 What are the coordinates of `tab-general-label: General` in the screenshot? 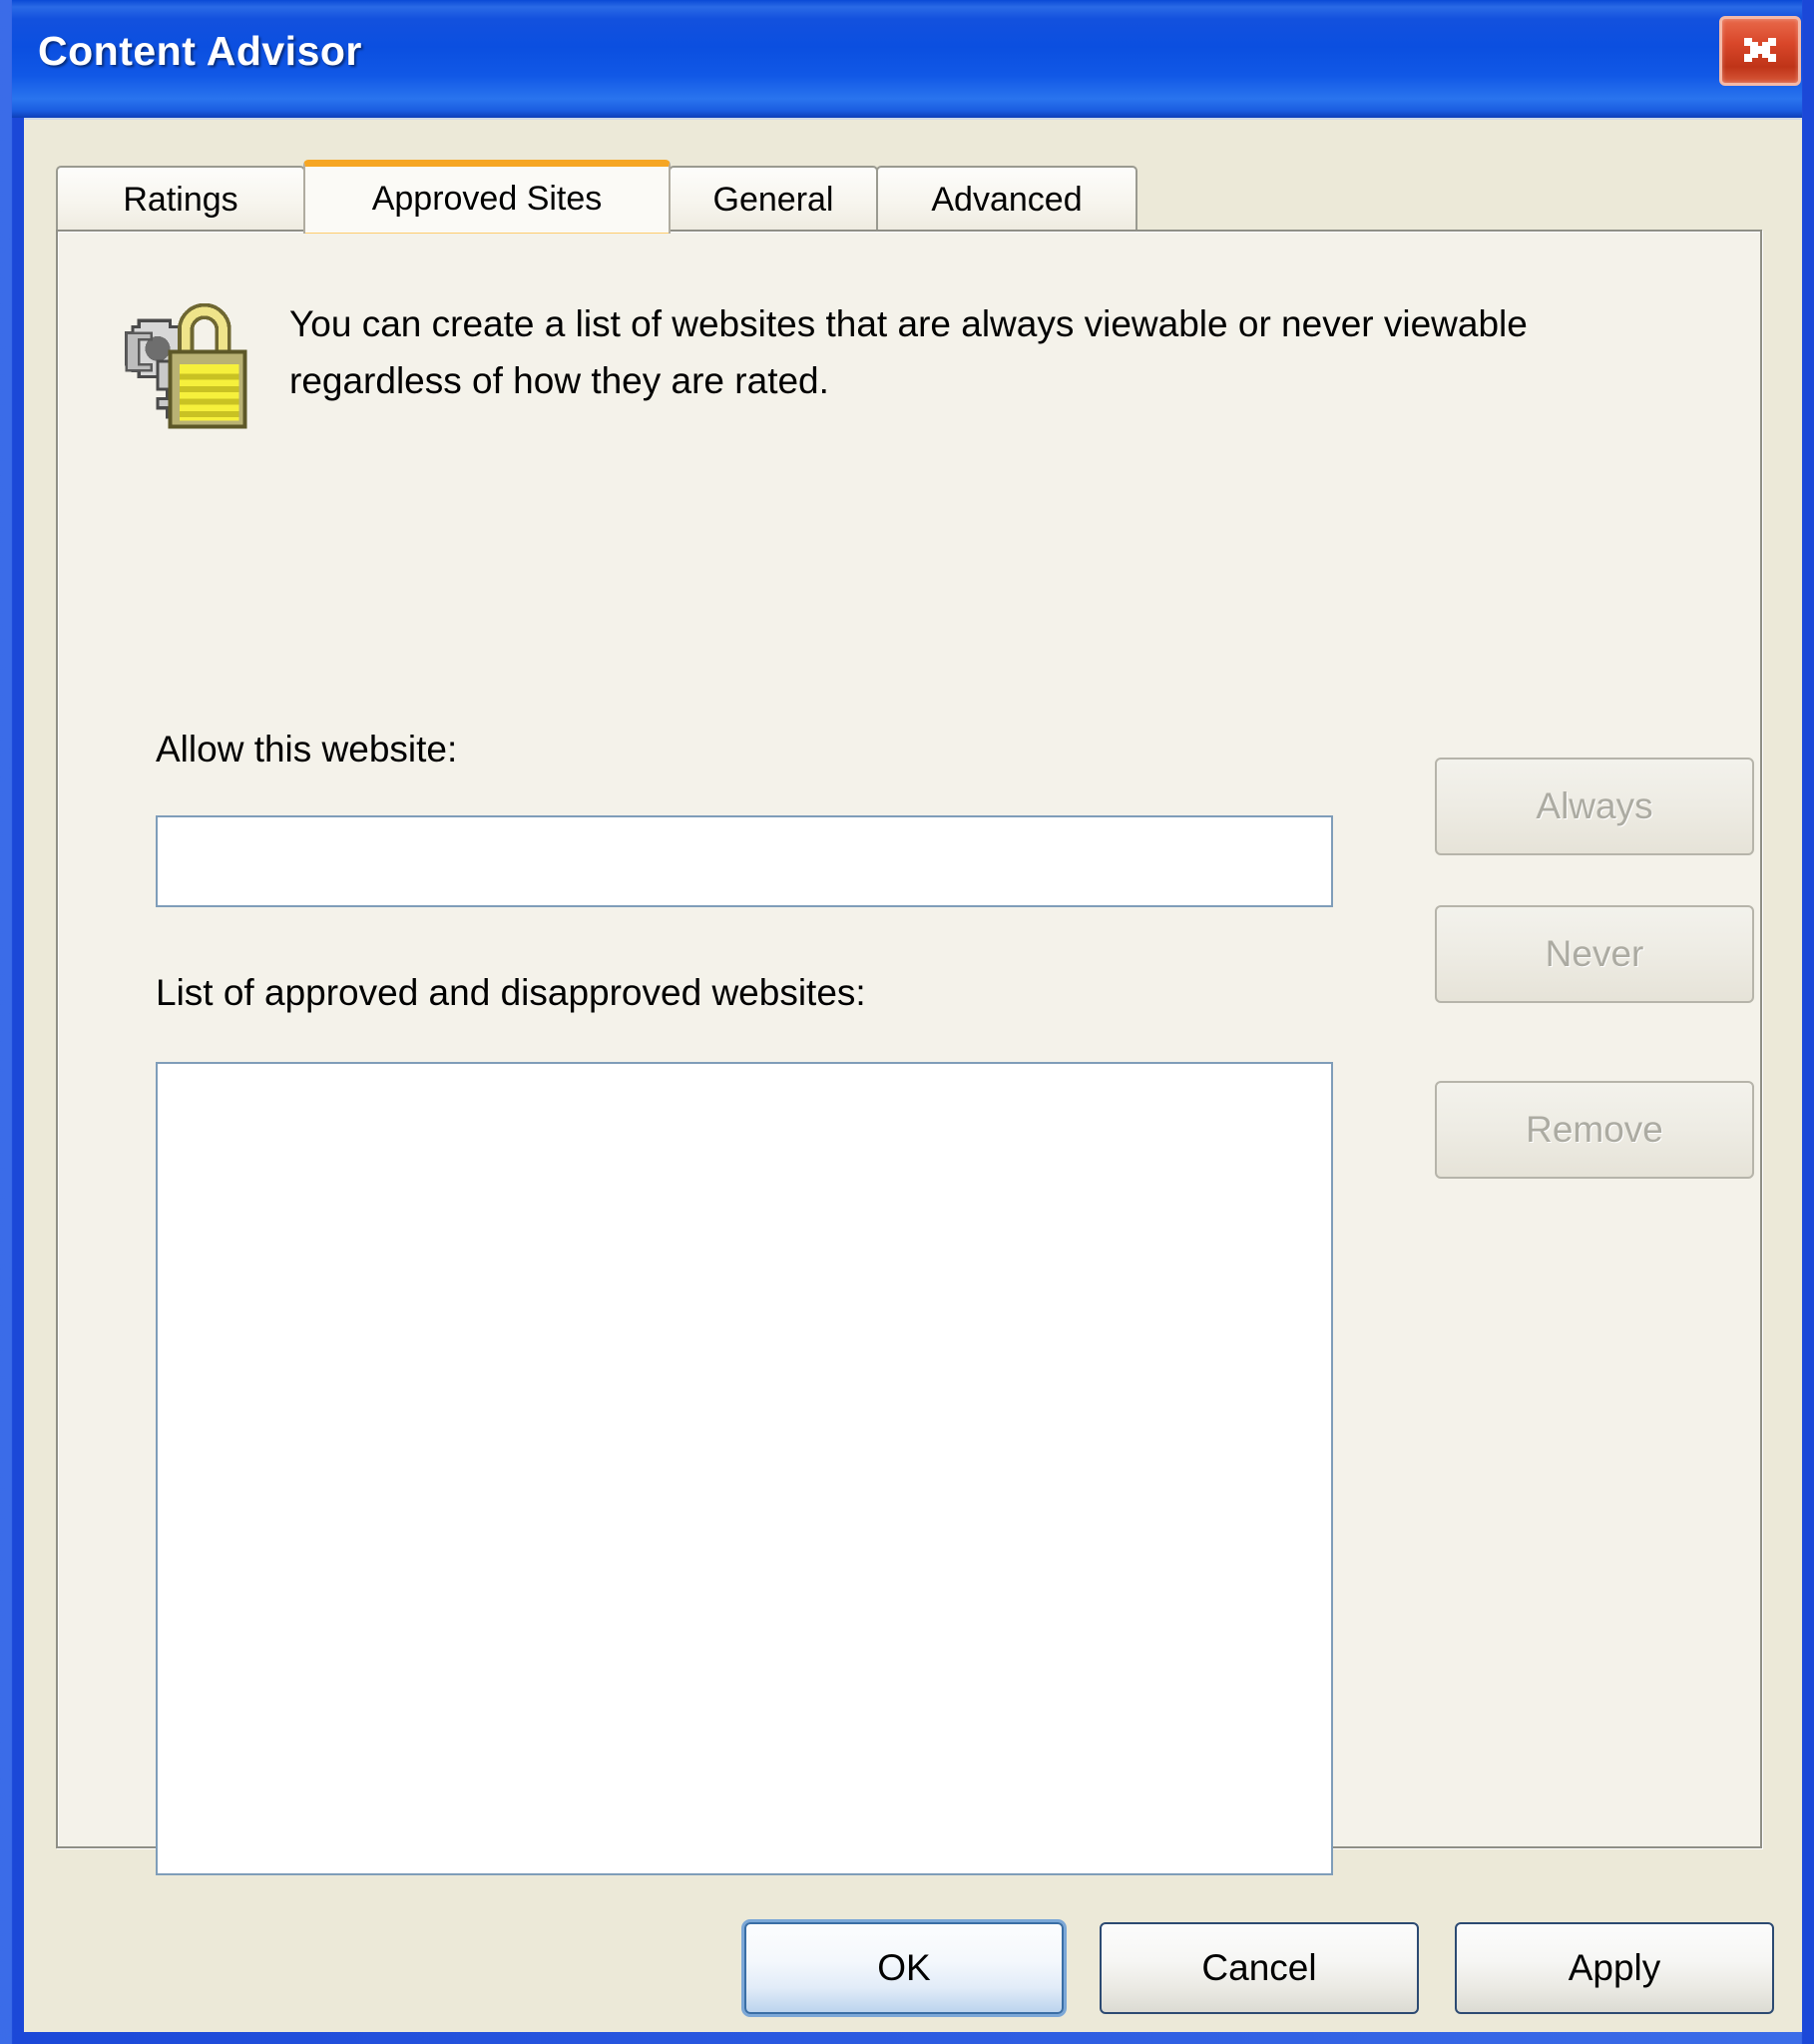 It's located at (773, 199).